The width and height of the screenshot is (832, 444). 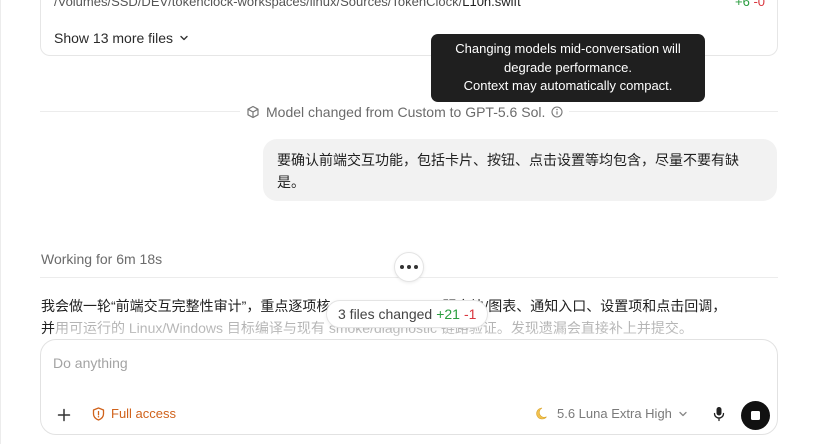 I want to click on model-selector: 5.6 Luna Extra High, so click(x=612, y=413).